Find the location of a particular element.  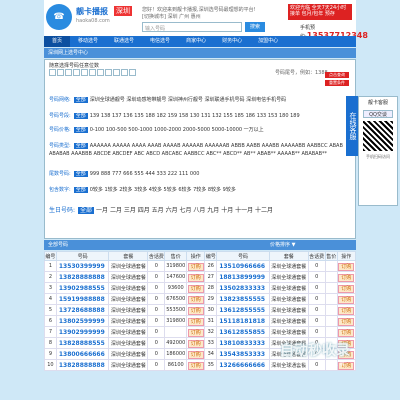

cell-num: 13510966666 is located at coordinates (243, 266).